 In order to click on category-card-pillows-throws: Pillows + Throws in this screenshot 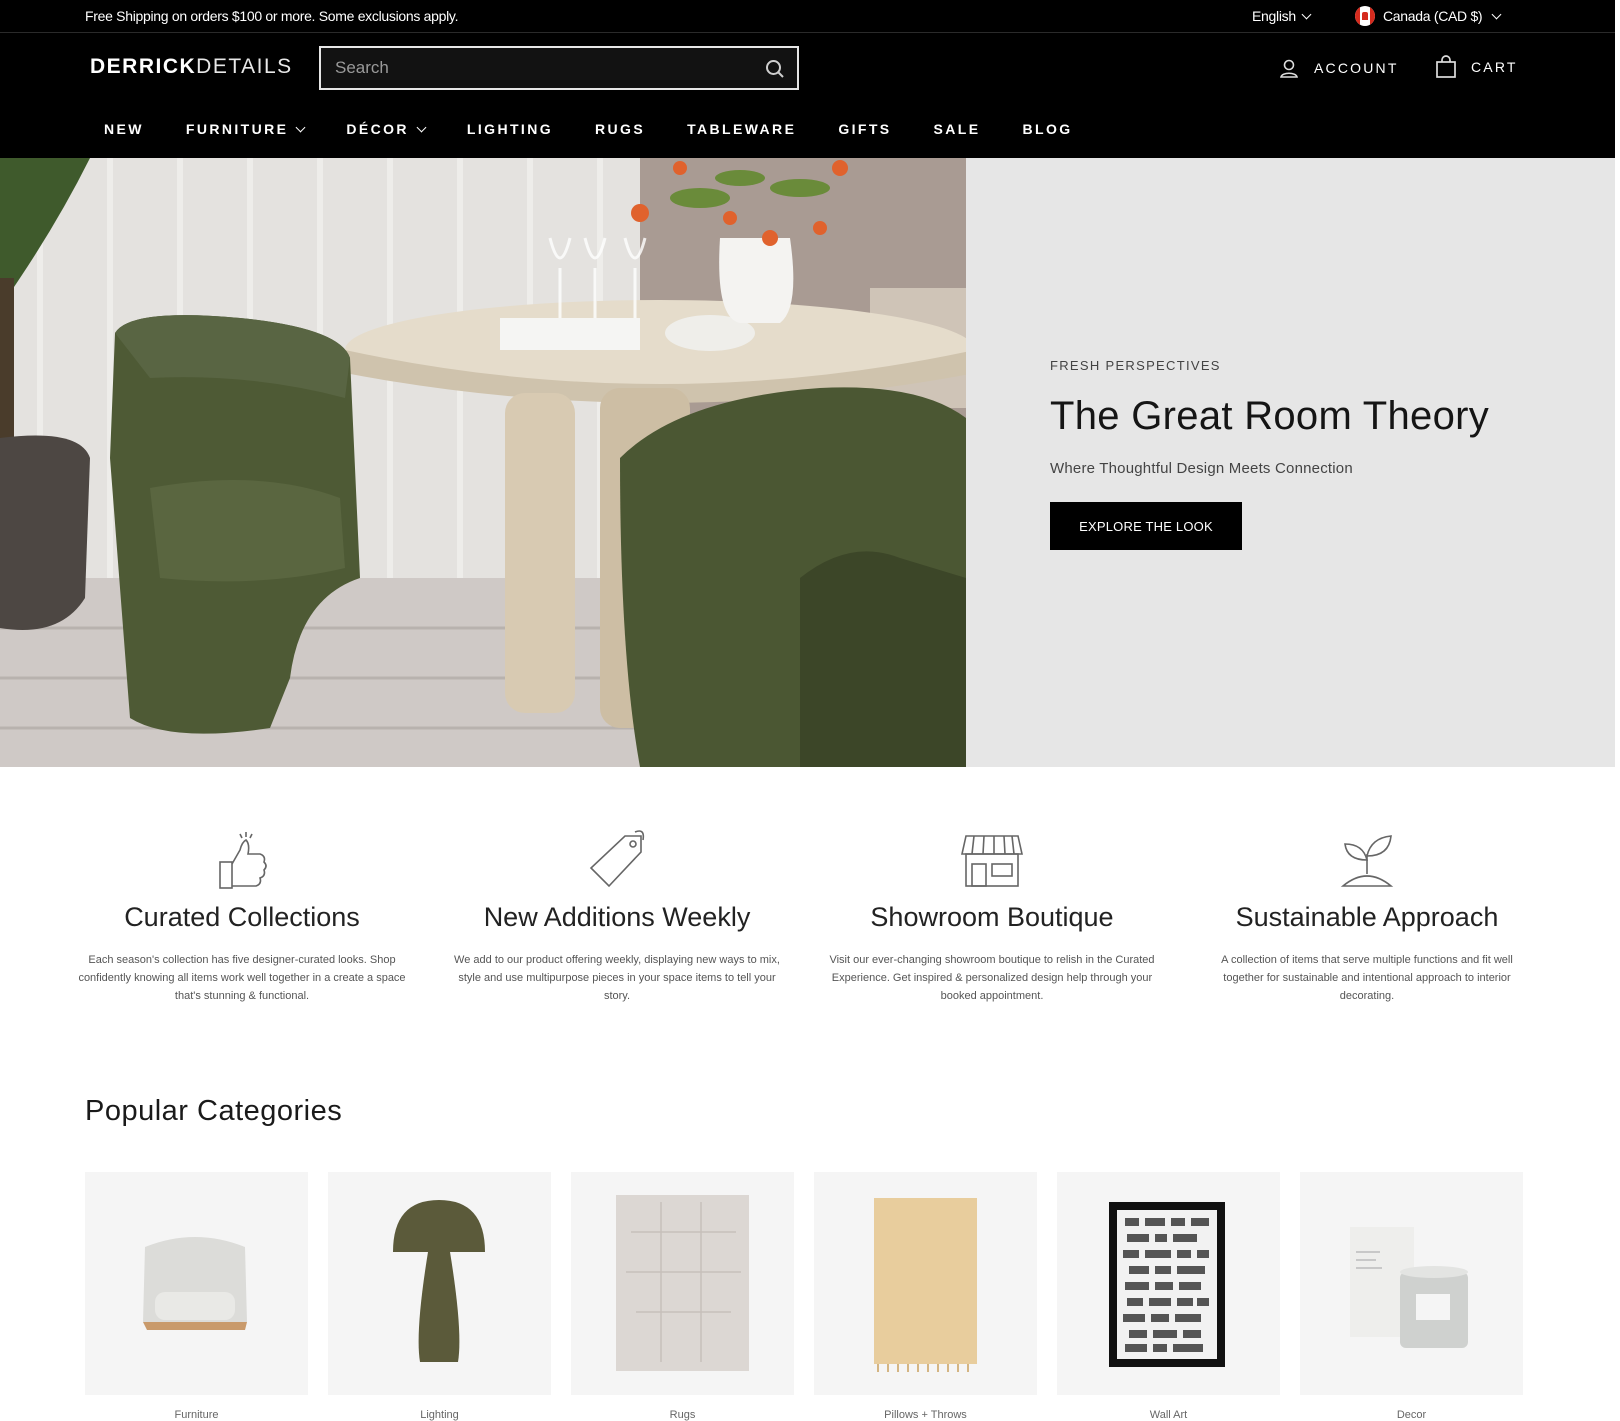, I will do `click(925, 1296)`.